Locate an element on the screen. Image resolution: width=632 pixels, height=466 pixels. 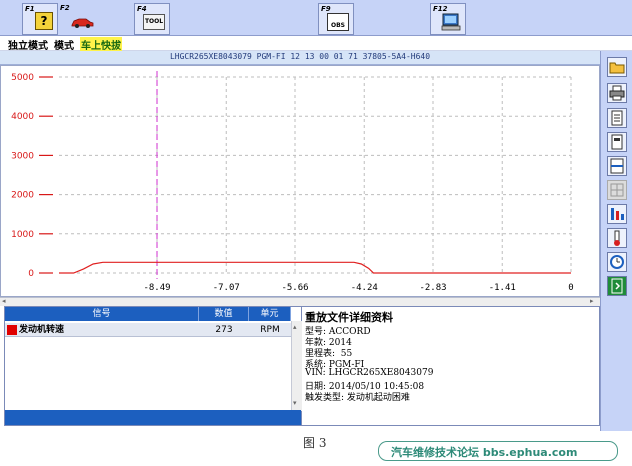
document-icon is located at coordinates (617, 142).